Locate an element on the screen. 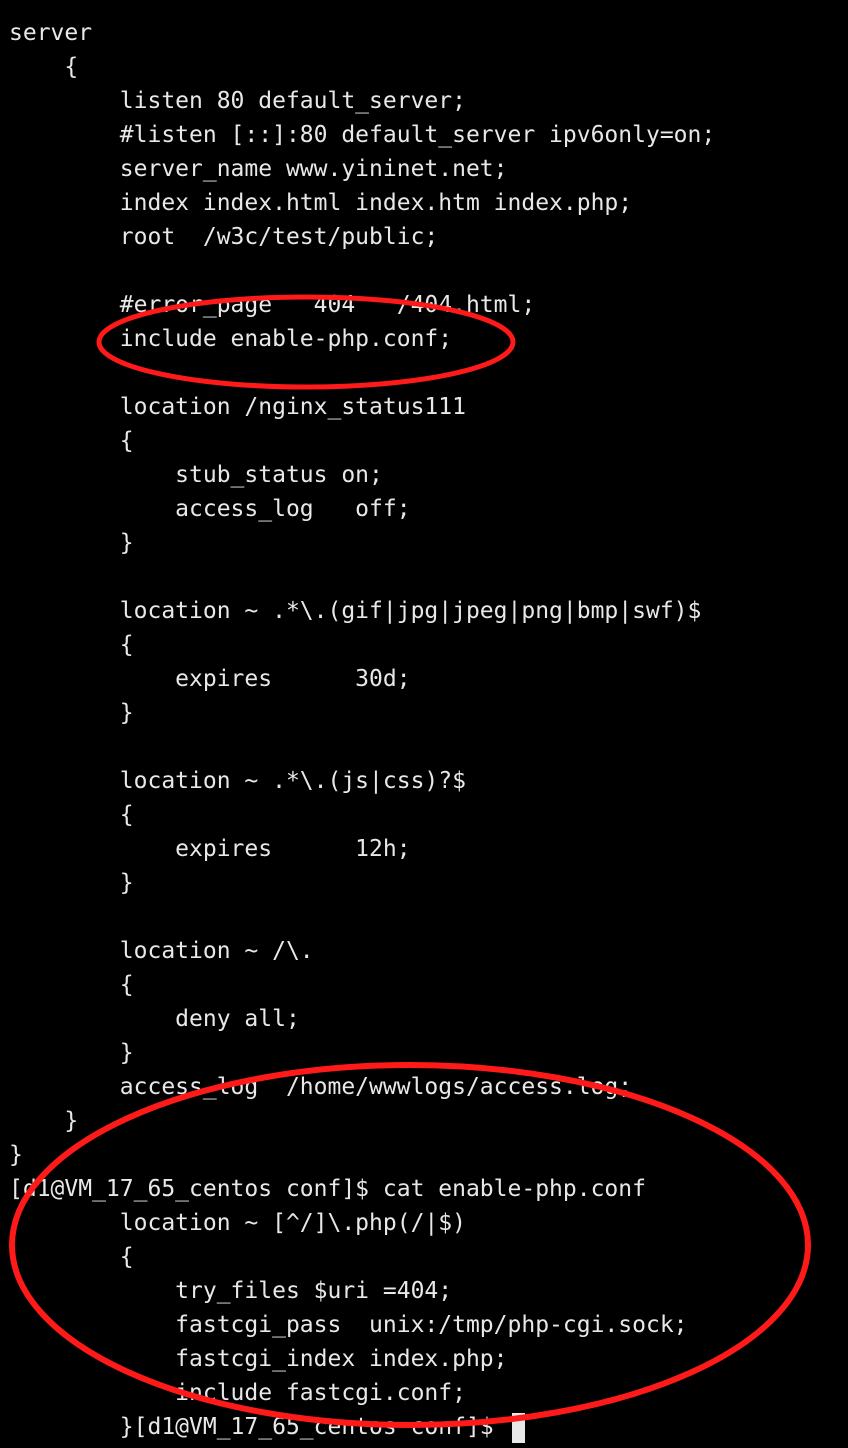 The width and height of the screenshot is (848, 1448). cursor-block is located at coordinates (518, 1427).